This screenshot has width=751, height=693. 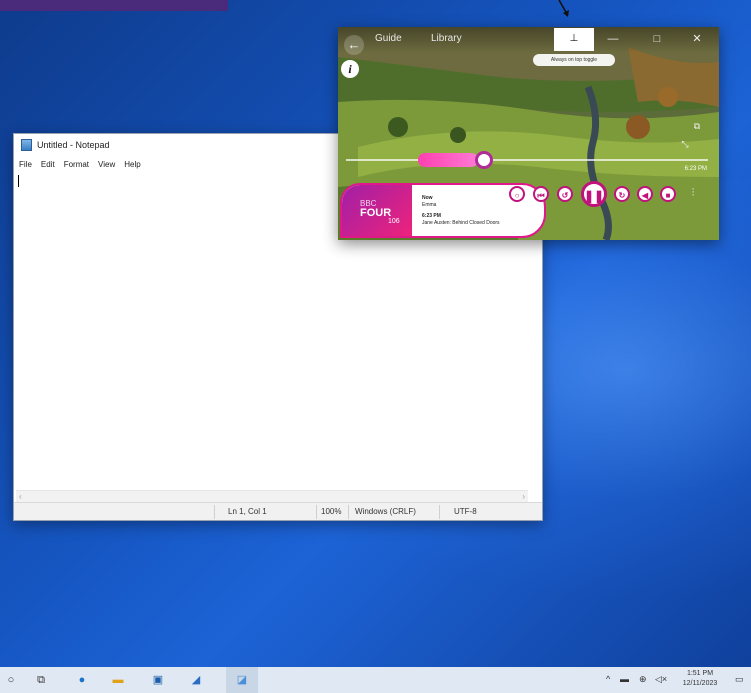 I want to click on station-logo-line3: 106, so click(x=394, y=221).